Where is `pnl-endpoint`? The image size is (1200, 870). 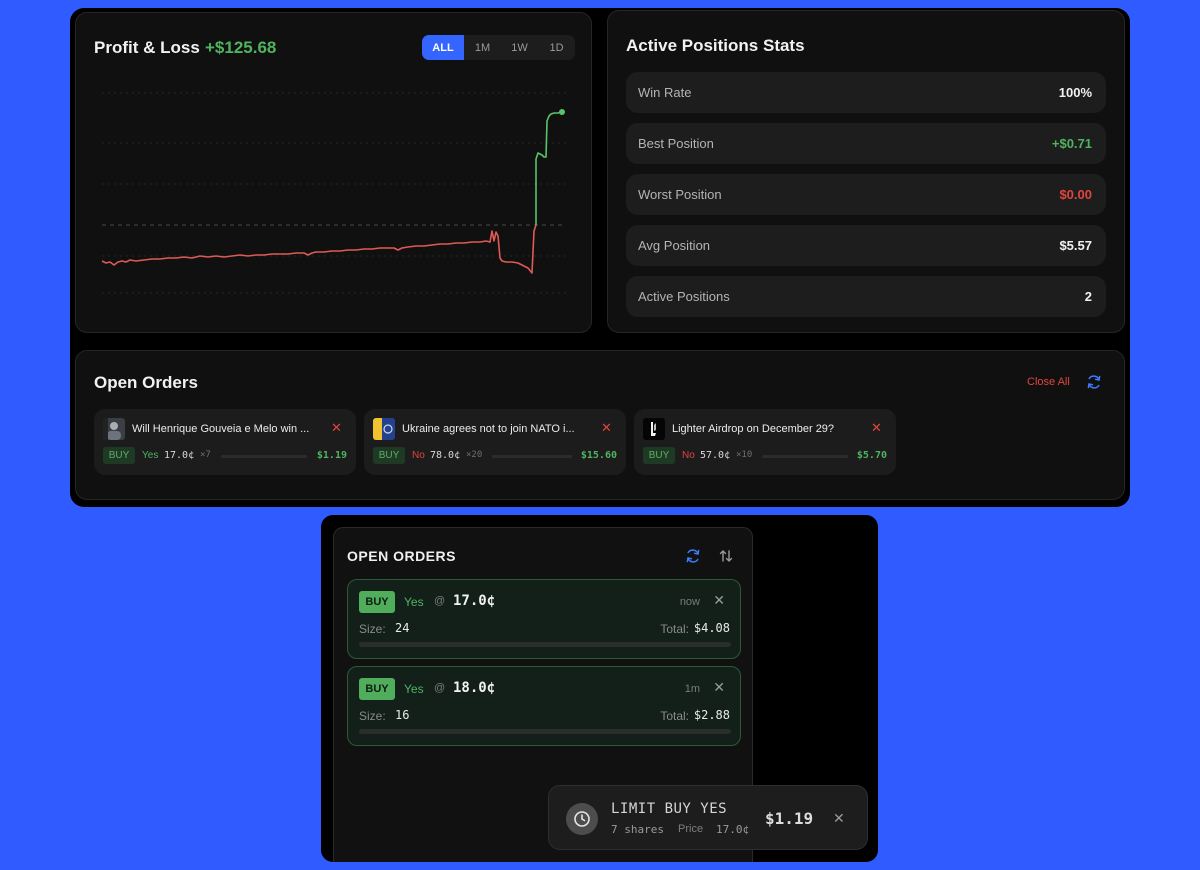 pnl-endpoint is located at coordinates (562, 112).